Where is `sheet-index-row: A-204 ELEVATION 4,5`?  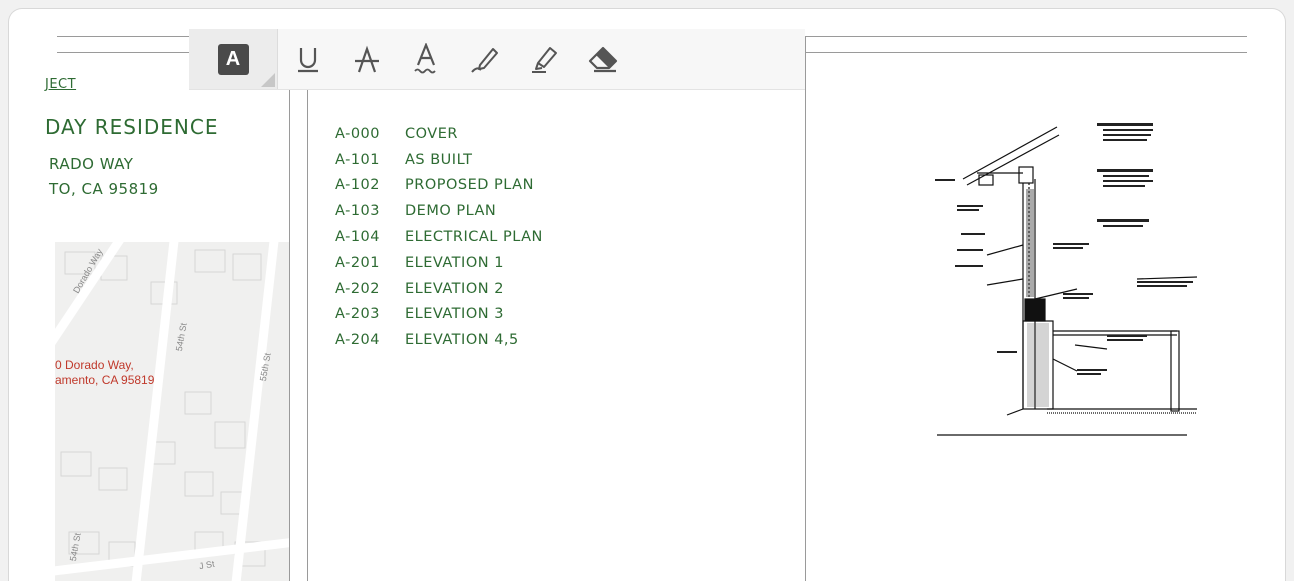 sheet-index-row: A-204 ELEVATION 4,5 is located at coordinates (439, 340).